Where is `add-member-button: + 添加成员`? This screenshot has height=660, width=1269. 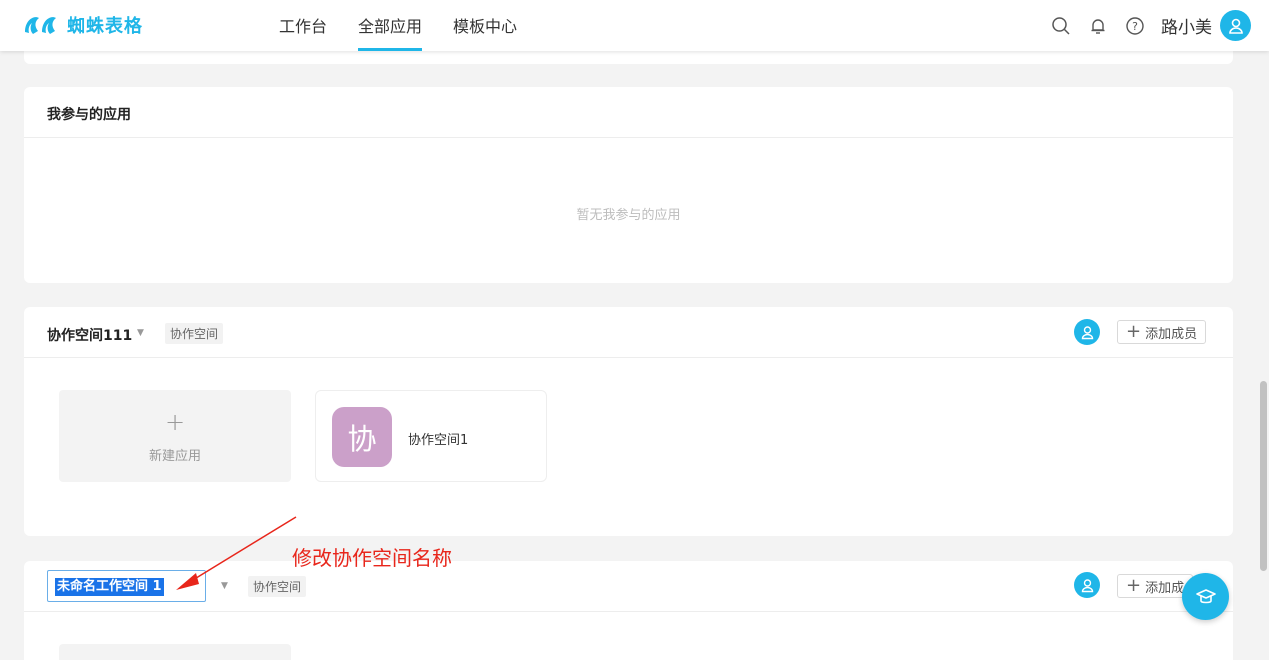
add-member-button: + 添加成员 is located at coordinates (1162, 332).